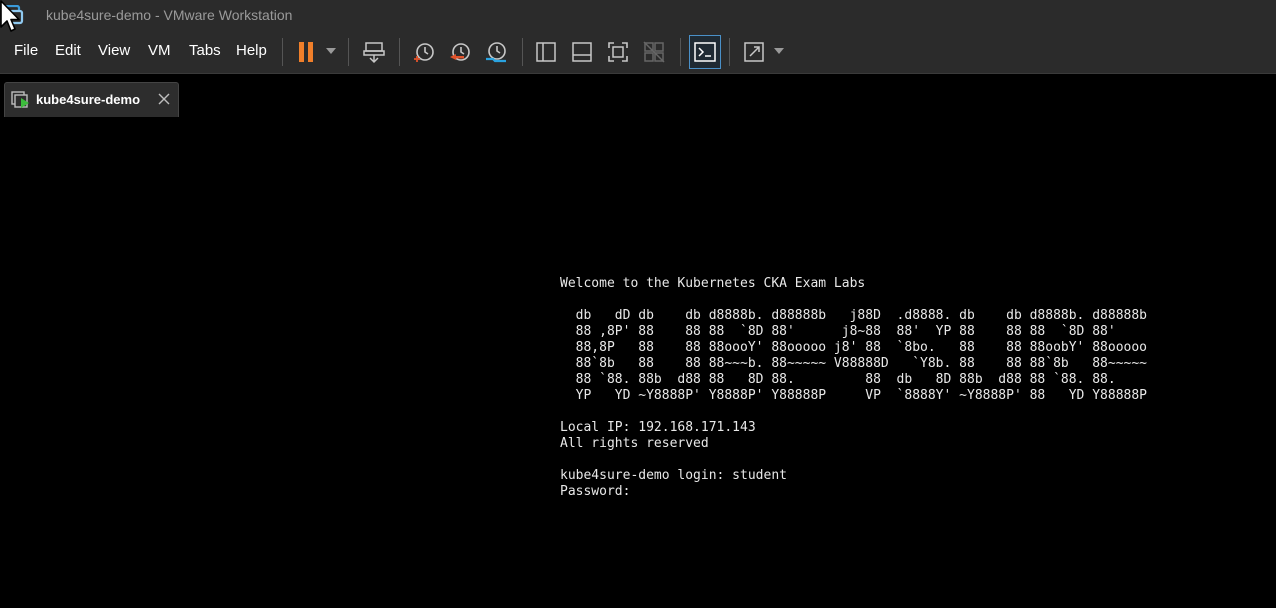 Image resolution: width=1276 pixels, height=608 pixels. Describe the element at coordinates (169, 15) in the screenshot. I see `window-title: kube4sure-demo - VMware Workstation` at that location.